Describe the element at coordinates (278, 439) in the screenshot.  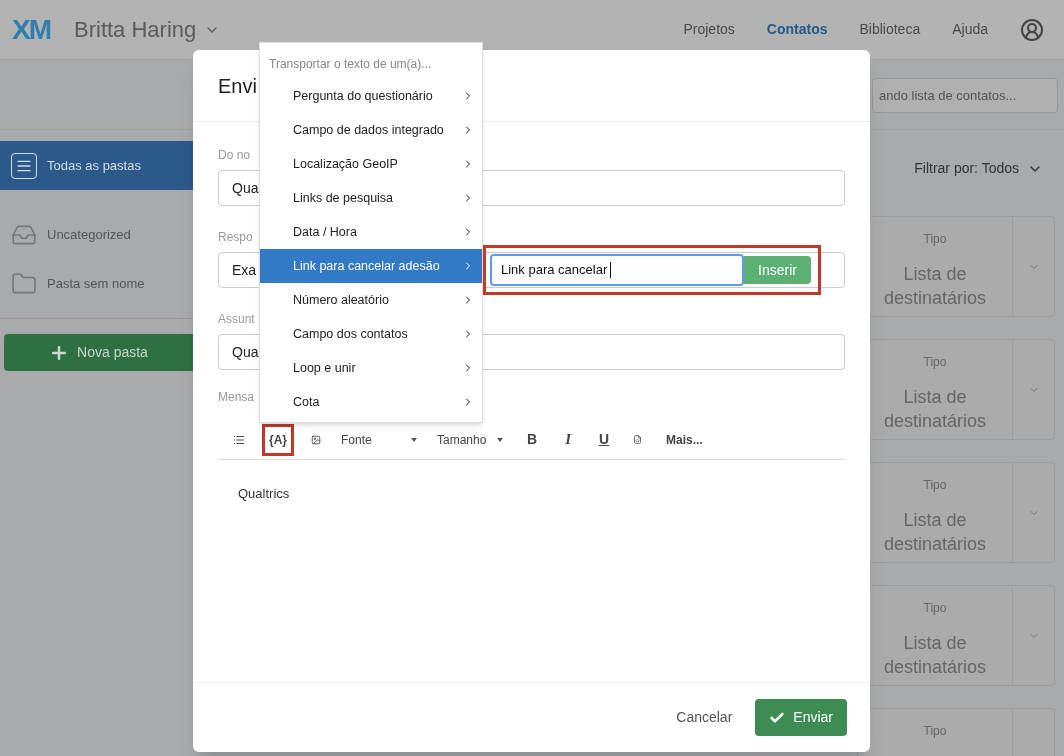
I see `toolbar-button: {A}` at that location.